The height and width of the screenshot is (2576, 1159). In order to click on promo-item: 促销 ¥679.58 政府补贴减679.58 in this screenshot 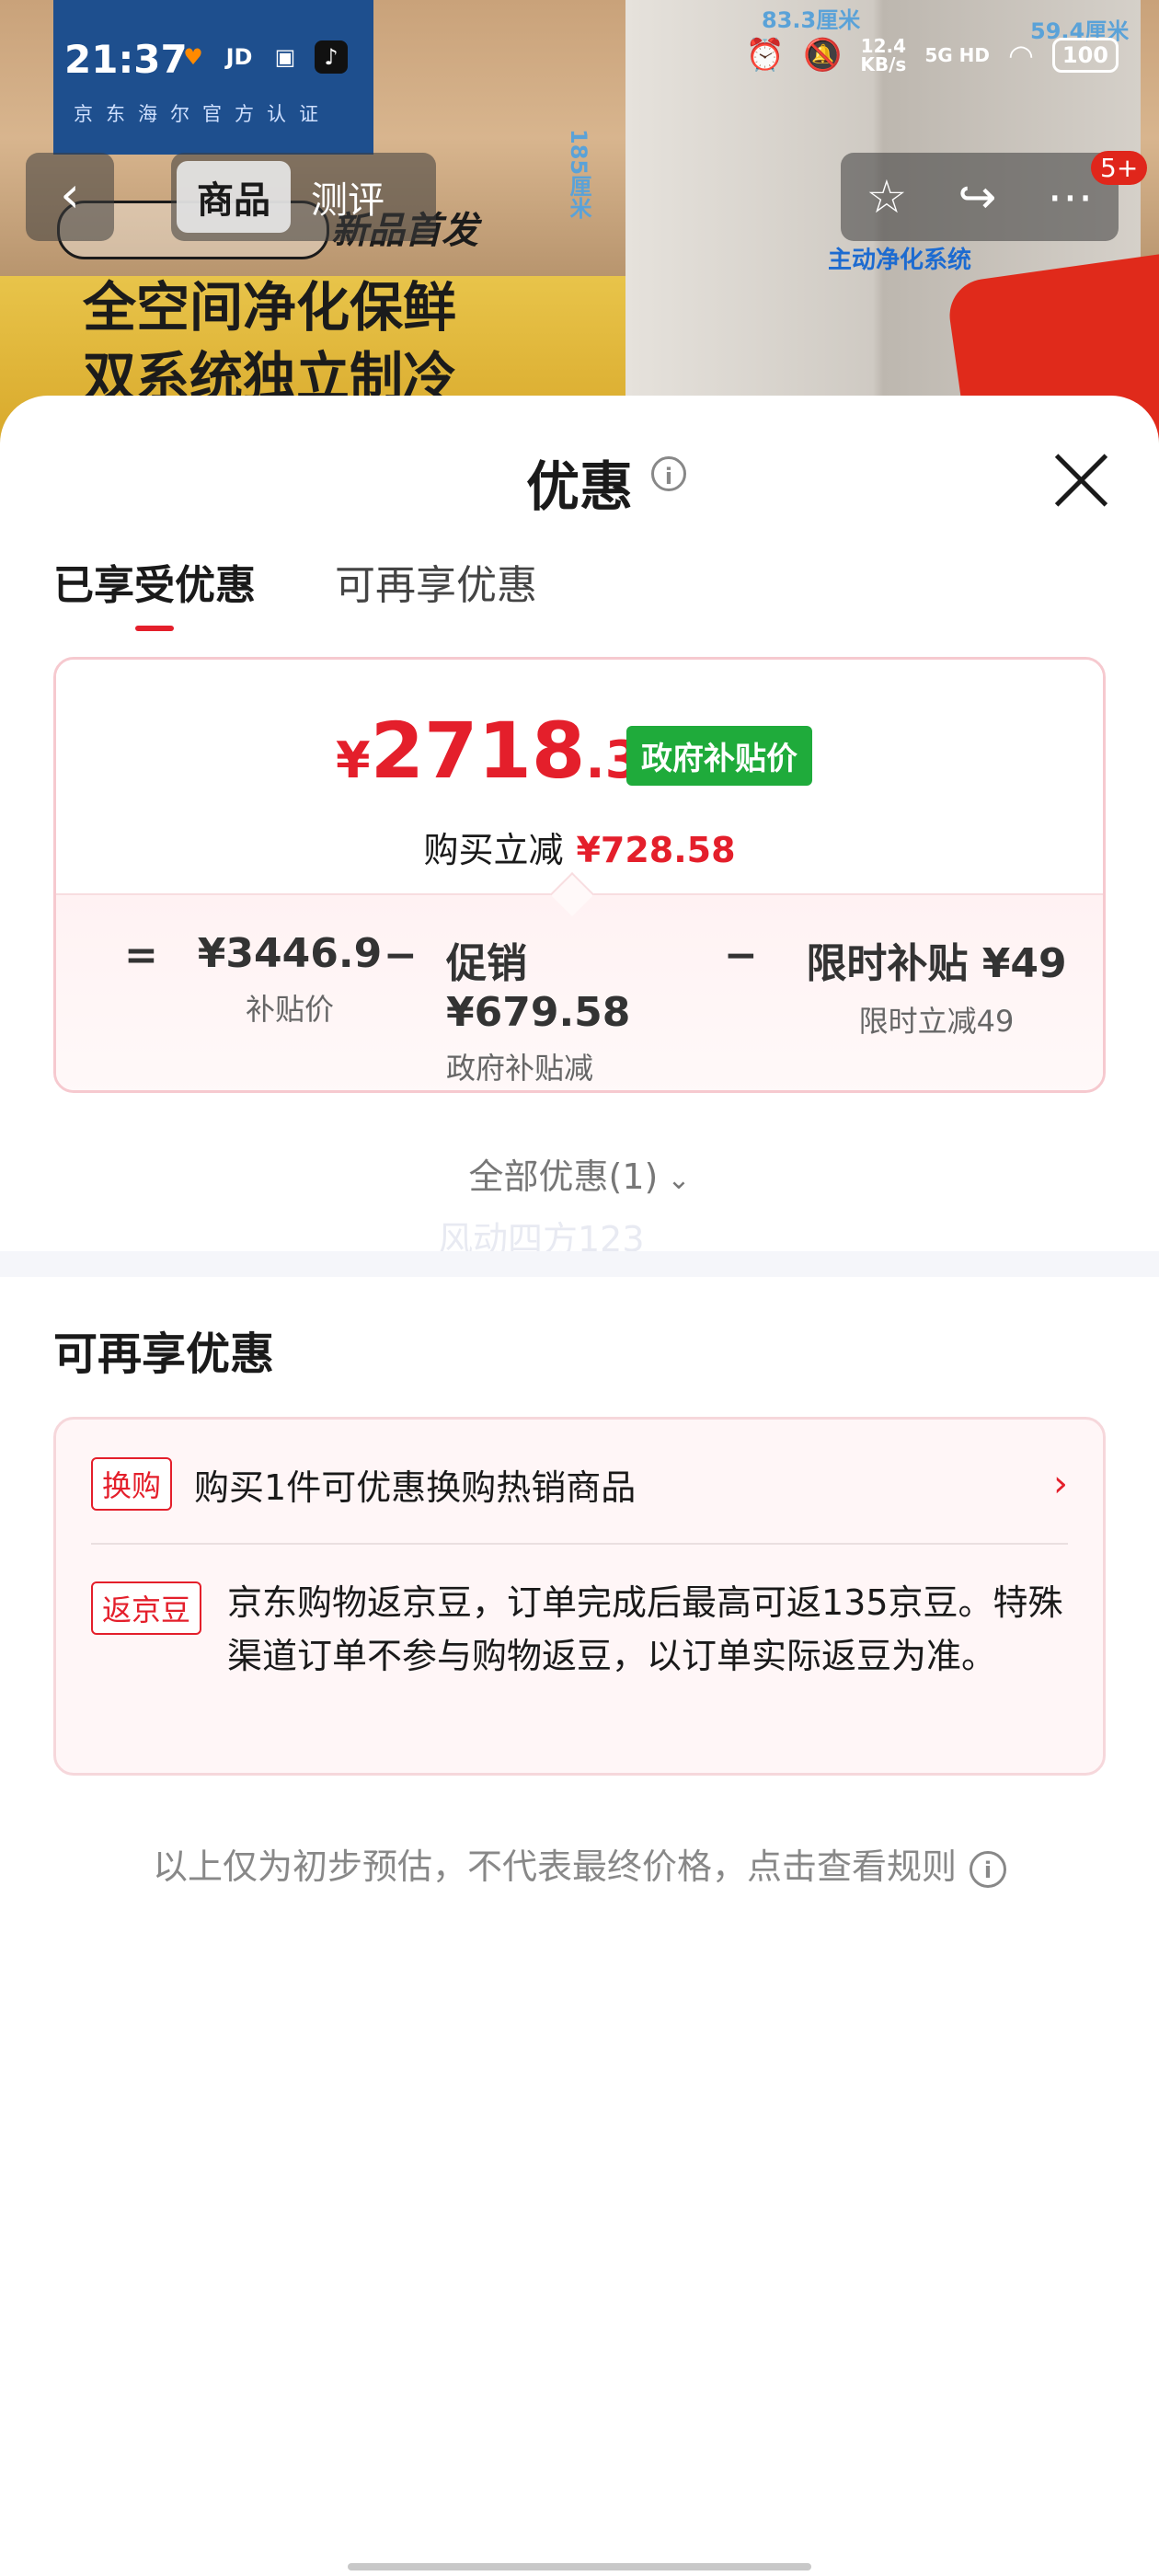, I will do `click(579, 1010)`.